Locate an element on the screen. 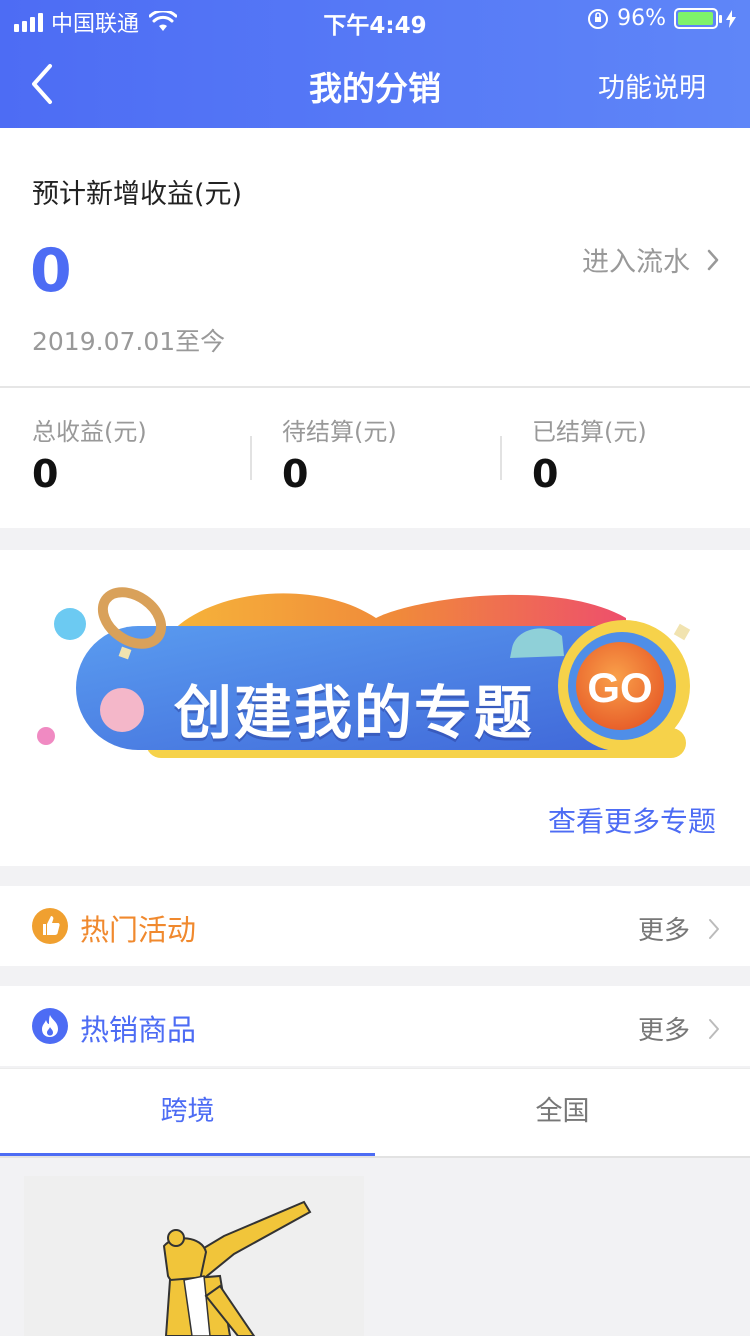 The image size is (750, 1336). thumbs-up-icon is located at coordinates (50, 926).